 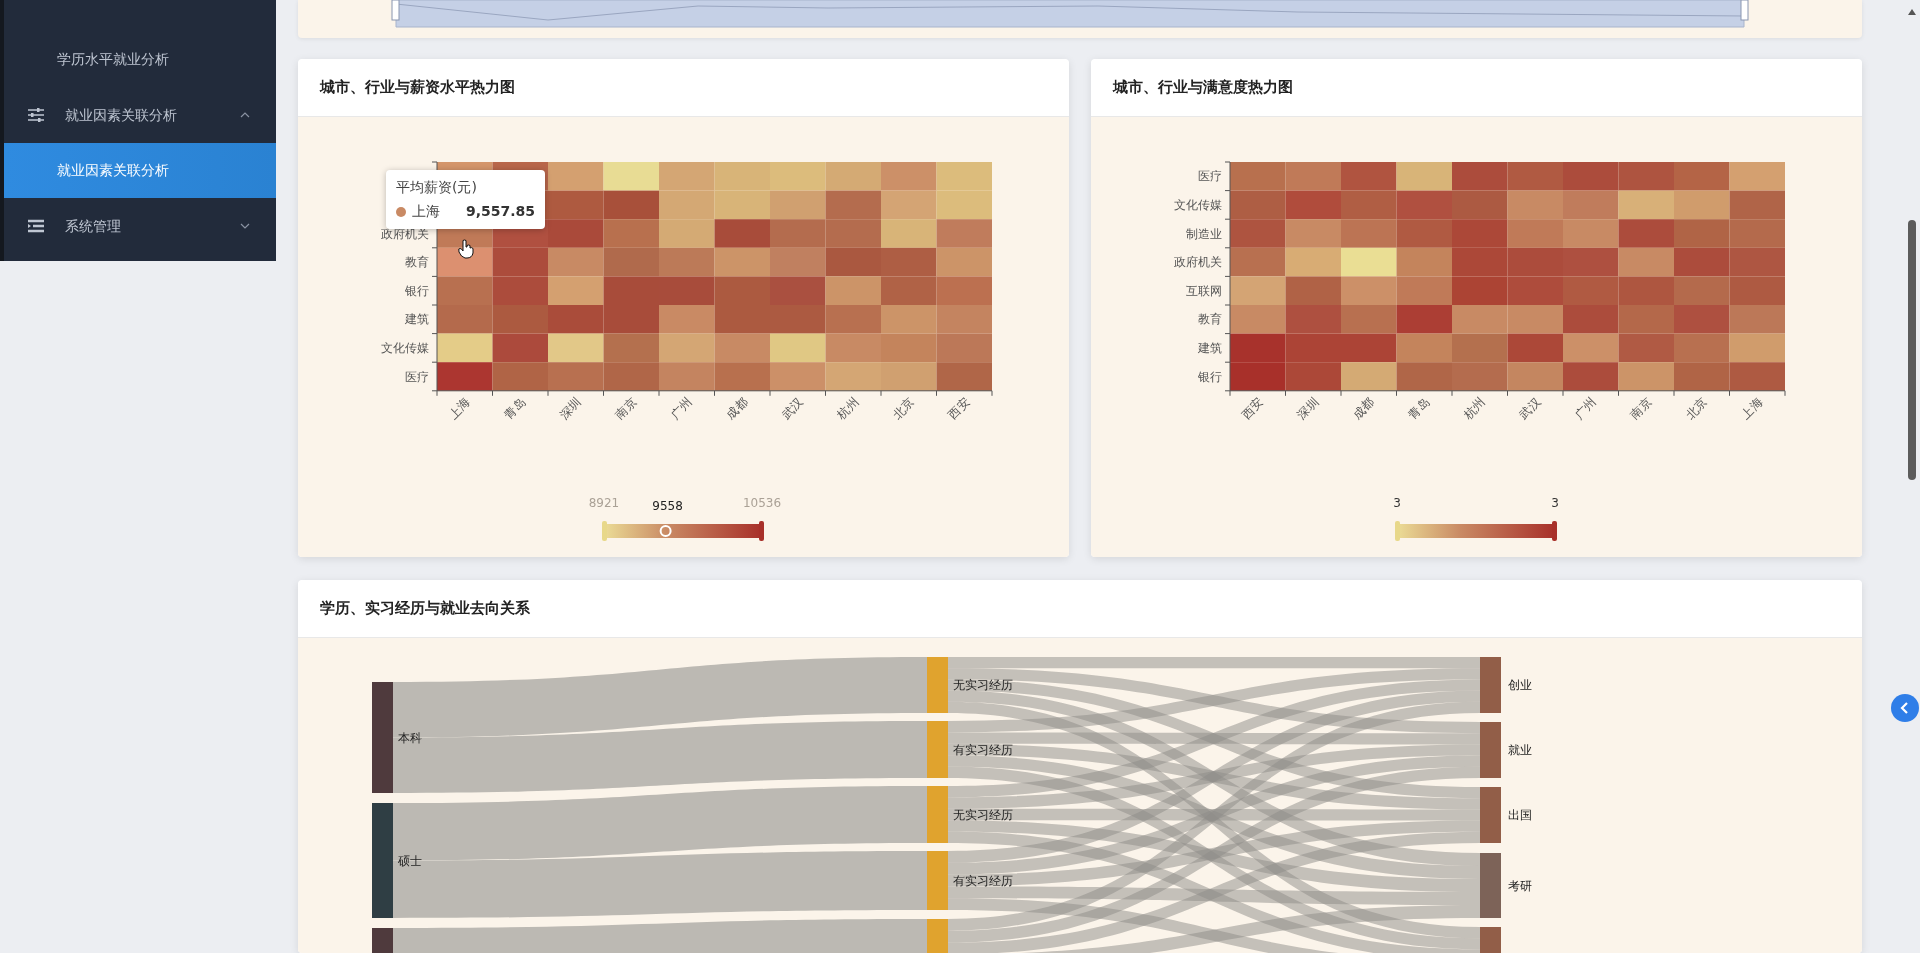 What do you see at coordinates (604, 503) in the screenshot?
I see `scale-min-label: 8921` at bounding box center [604, 503].